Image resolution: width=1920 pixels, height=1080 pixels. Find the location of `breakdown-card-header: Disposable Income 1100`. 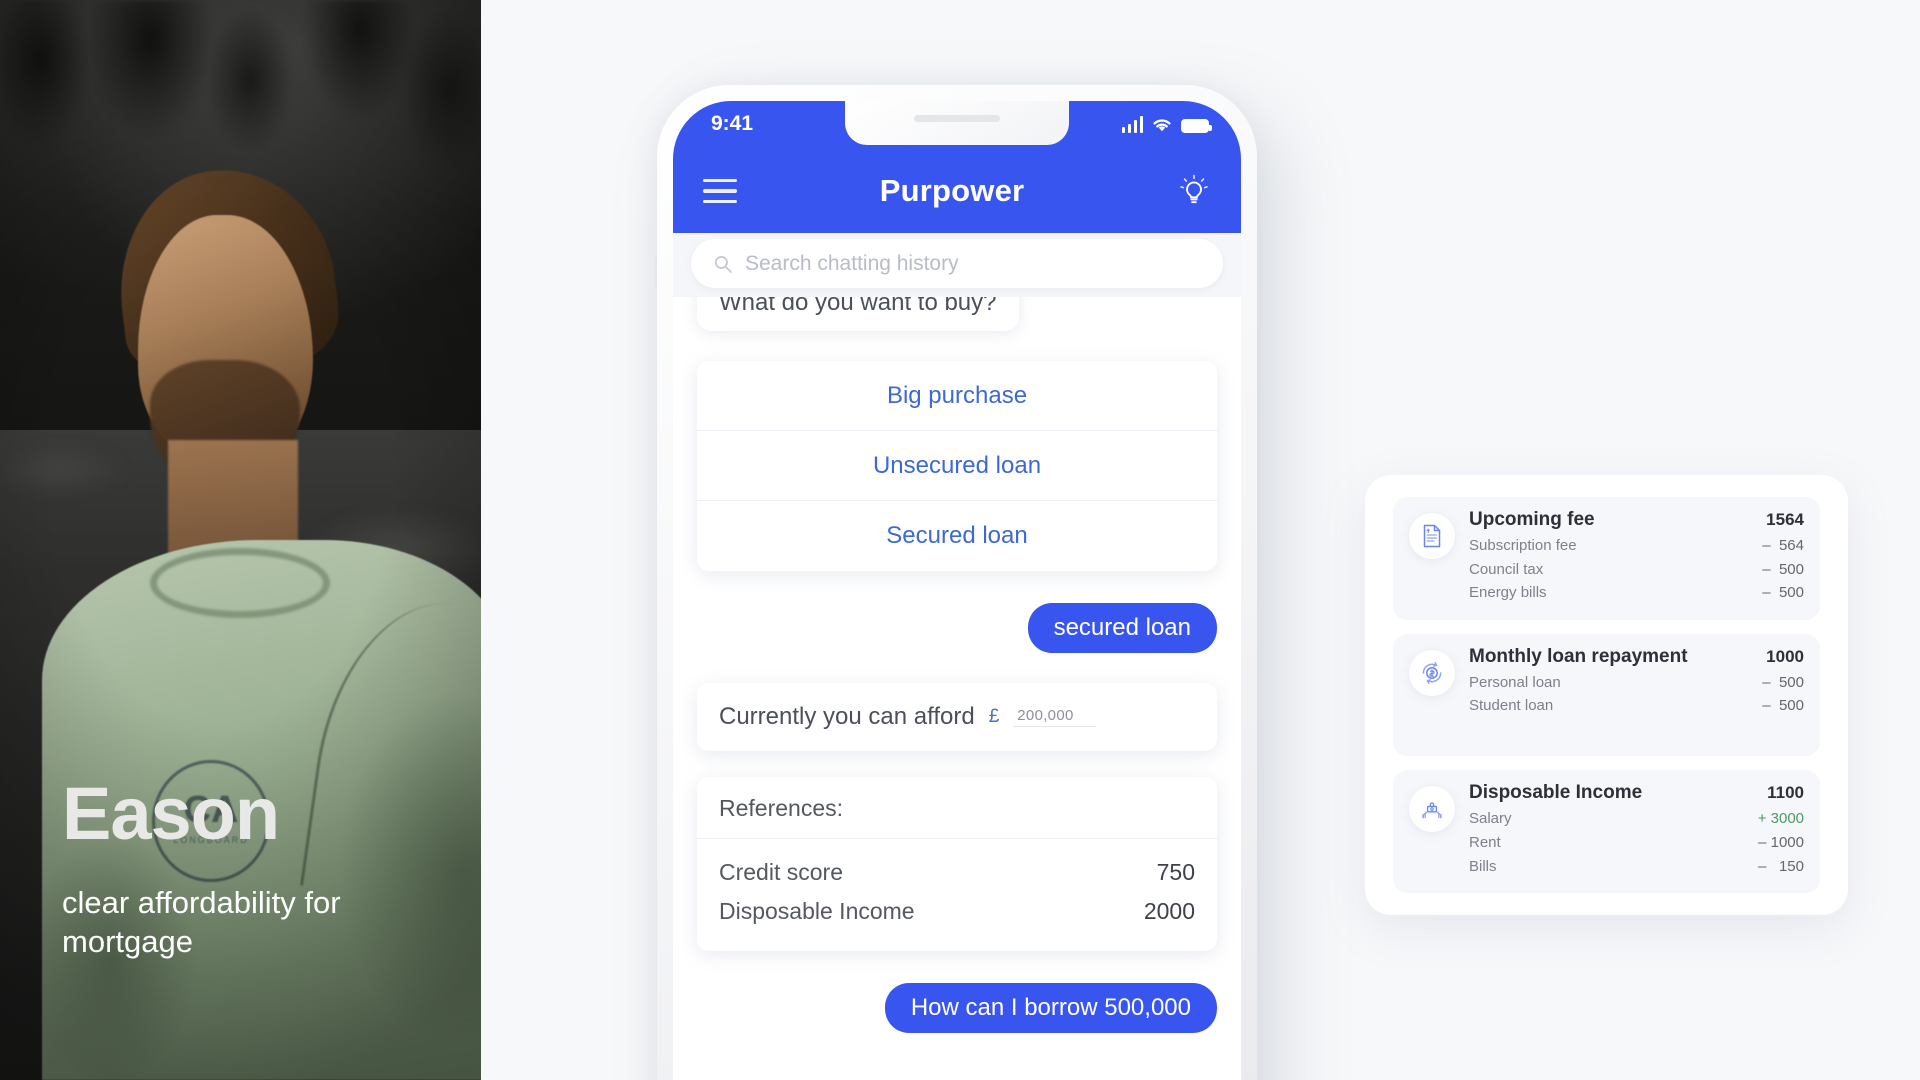

breakdown-card-header: Disposable Income 1100 is located at coordinates (1636, 793).